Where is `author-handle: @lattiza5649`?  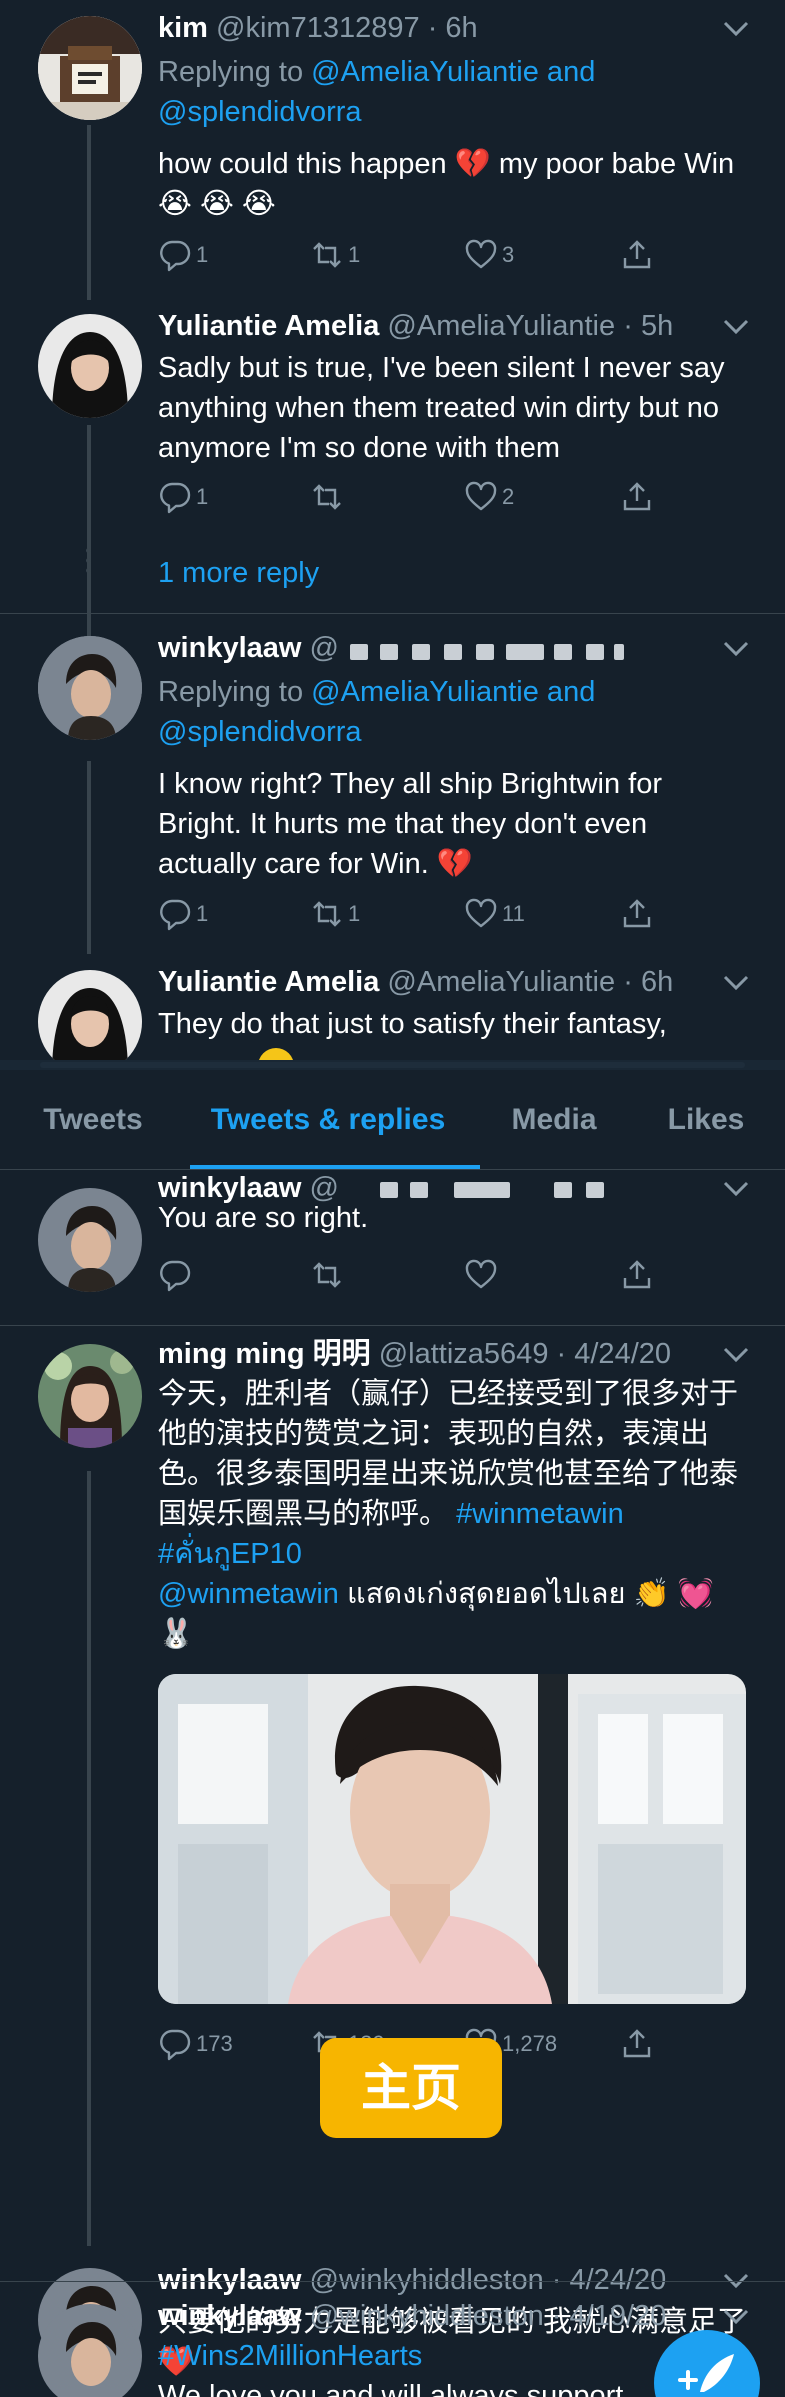 author-handle: @lattiza5649 is located at coordinates (464, 1354).